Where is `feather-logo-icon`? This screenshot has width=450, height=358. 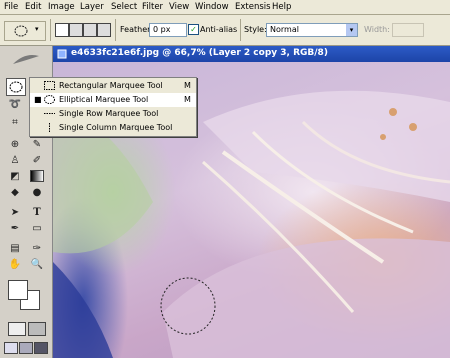
feather-logo-icon is located at coordinates (26, 59).